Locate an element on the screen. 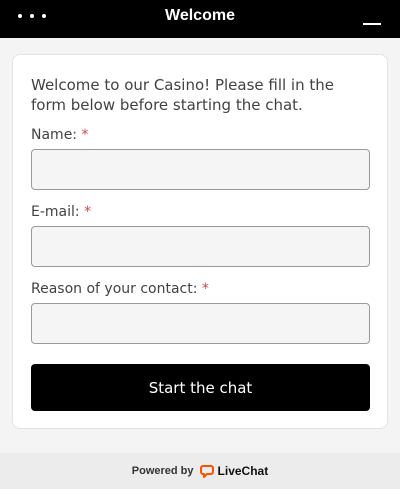 The height and width of the screenshot is (489, 400). email-label: E-mail: * is located at coordinates (61, 212).